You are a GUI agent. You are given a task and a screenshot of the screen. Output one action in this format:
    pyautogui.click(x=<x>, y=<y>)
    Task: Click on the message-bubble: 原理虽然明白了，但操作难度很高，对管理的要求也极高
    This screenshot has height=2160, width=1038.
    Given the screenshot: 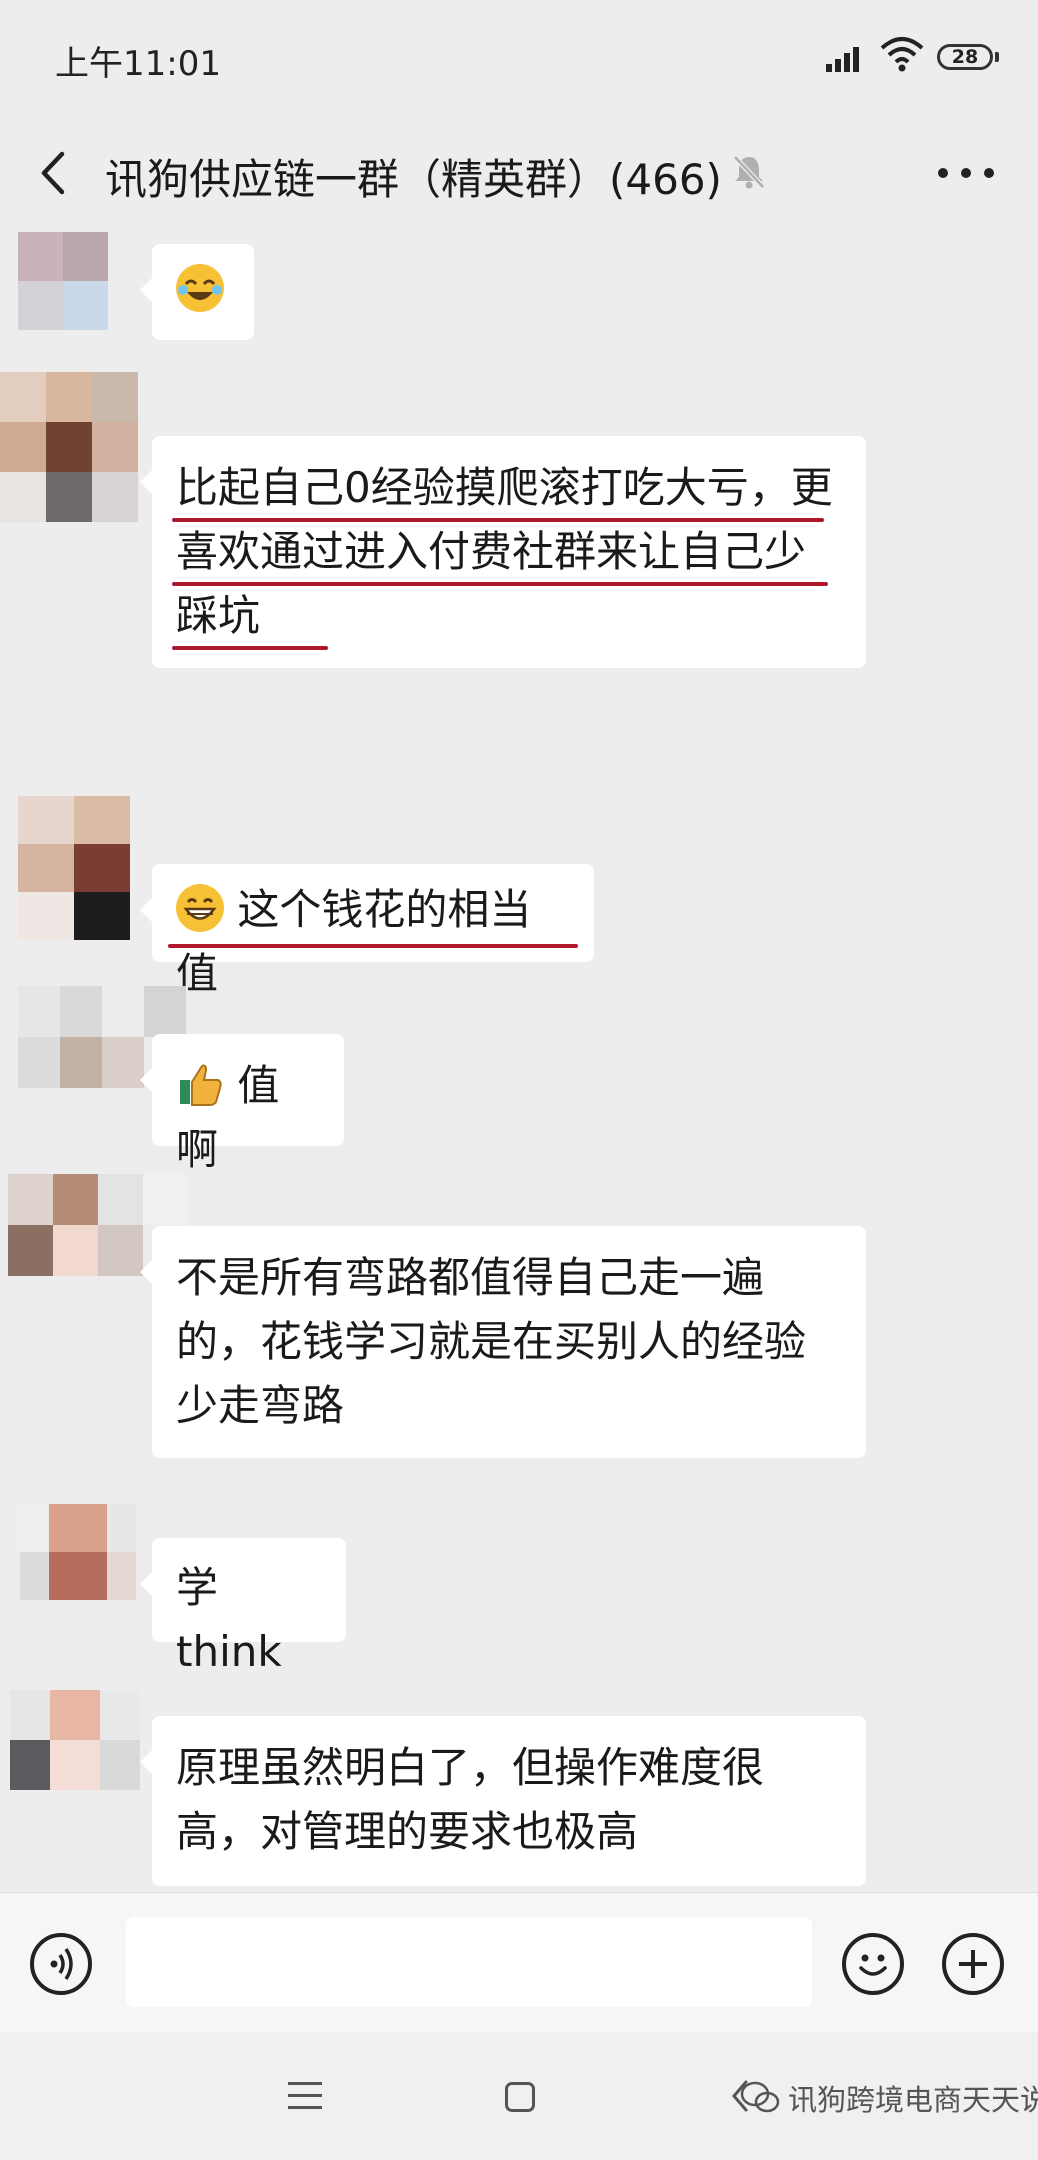 What is the action you would take?
    pyautogui.click(x=503, y=1801)
    